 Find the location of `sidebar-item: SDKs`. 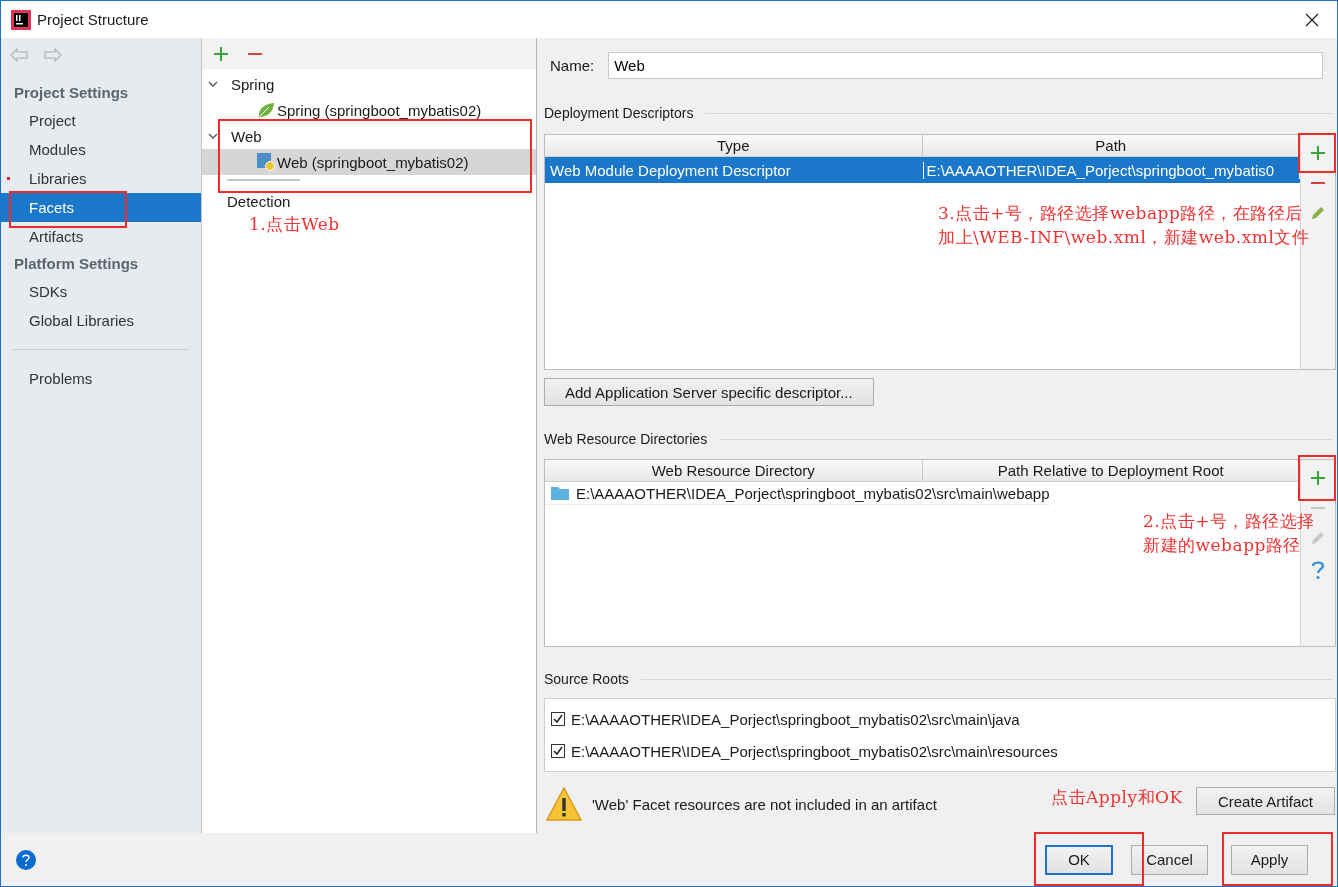

sidebar-item: SDKs is located at coordinates (101, 291).